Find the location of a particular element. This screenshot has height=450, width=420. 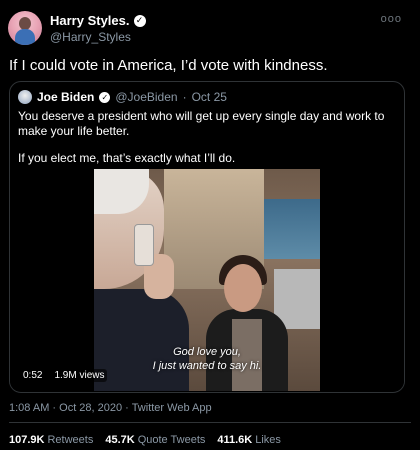

quote-display-name: Joe Biden is located at coordinates (66, 97).